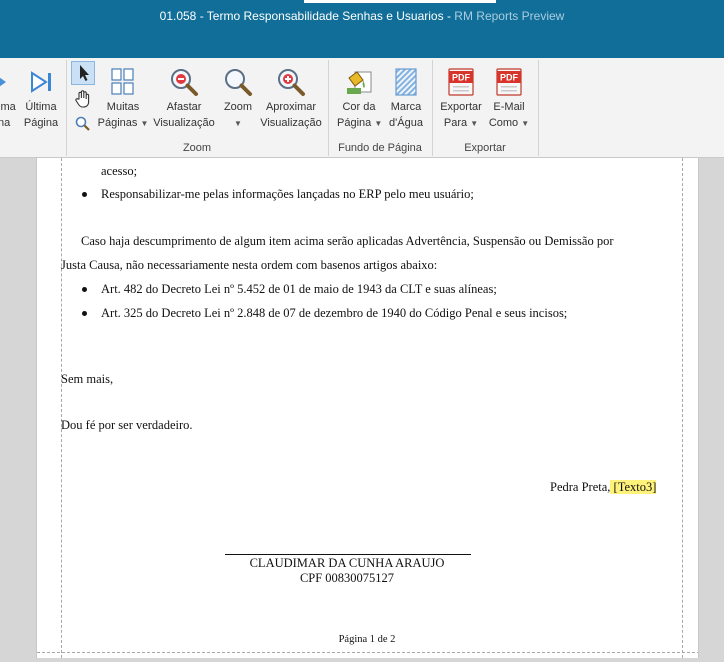  Describe the element at coordinates (127, 425) in the screenshot. I see `doc-dou-fe: Dou fé por ser verdadeiro.` at that location.